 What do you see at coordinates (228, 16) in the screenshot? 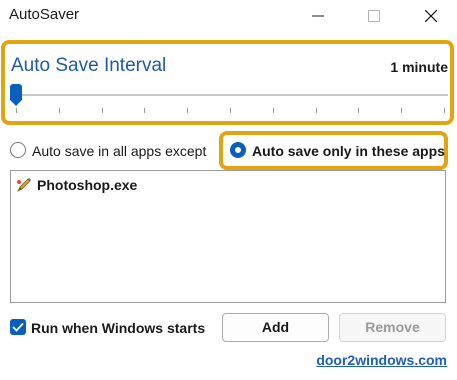
I see `title-bar: AutoSaver` at bounding box center [228, 16].